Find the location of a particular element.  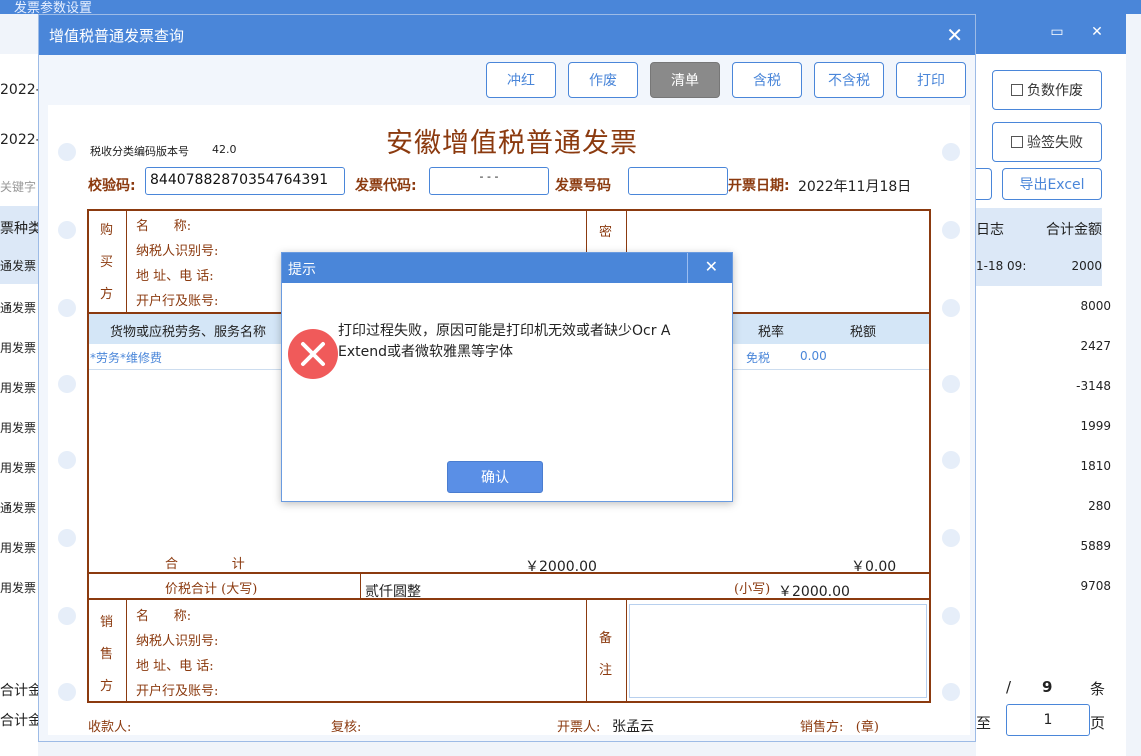

rate-header: 税率 is located at coordinates (771, 332).